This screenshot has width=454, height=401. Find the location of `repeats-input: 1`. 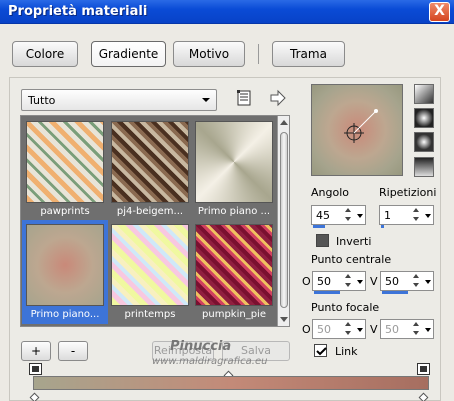

repeats-input: 1 is located at coordinates (406, 216).